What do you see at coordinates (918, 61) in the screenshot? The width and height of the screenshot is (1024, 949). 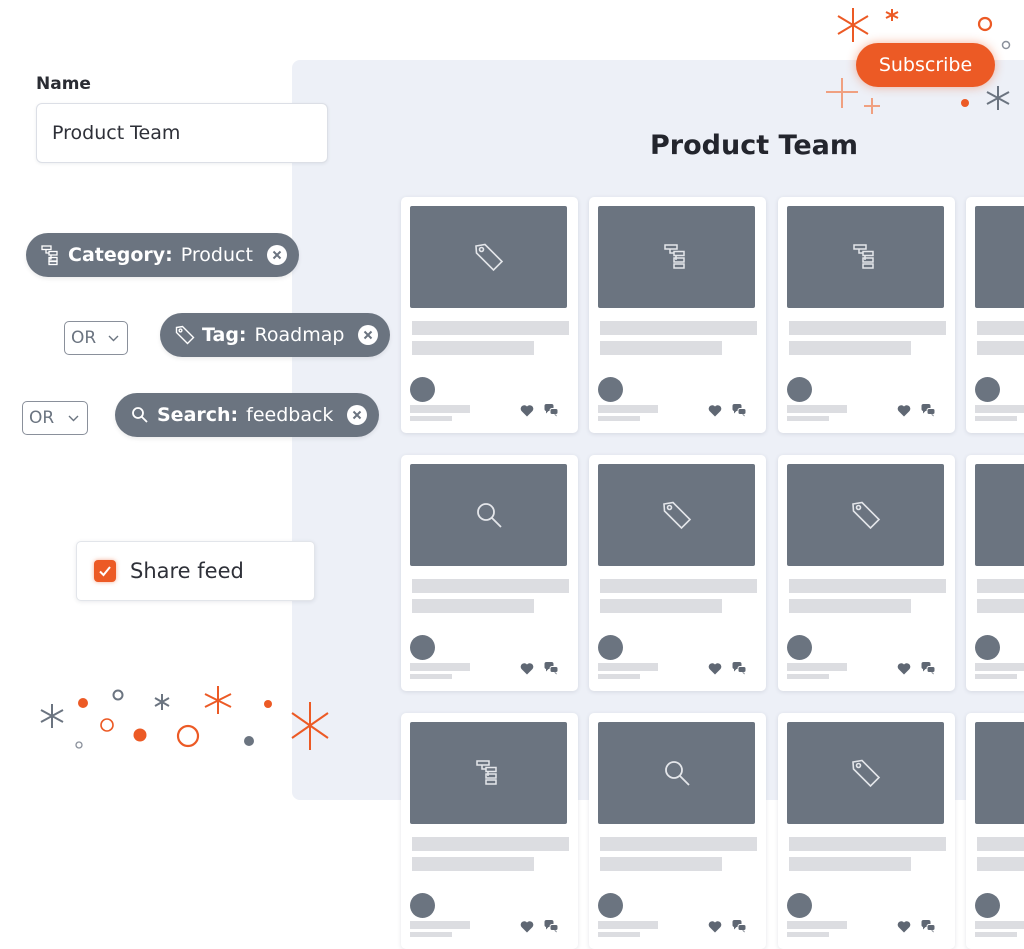 I see `decorative-sparkles-top` at bounding box center [918, 61].